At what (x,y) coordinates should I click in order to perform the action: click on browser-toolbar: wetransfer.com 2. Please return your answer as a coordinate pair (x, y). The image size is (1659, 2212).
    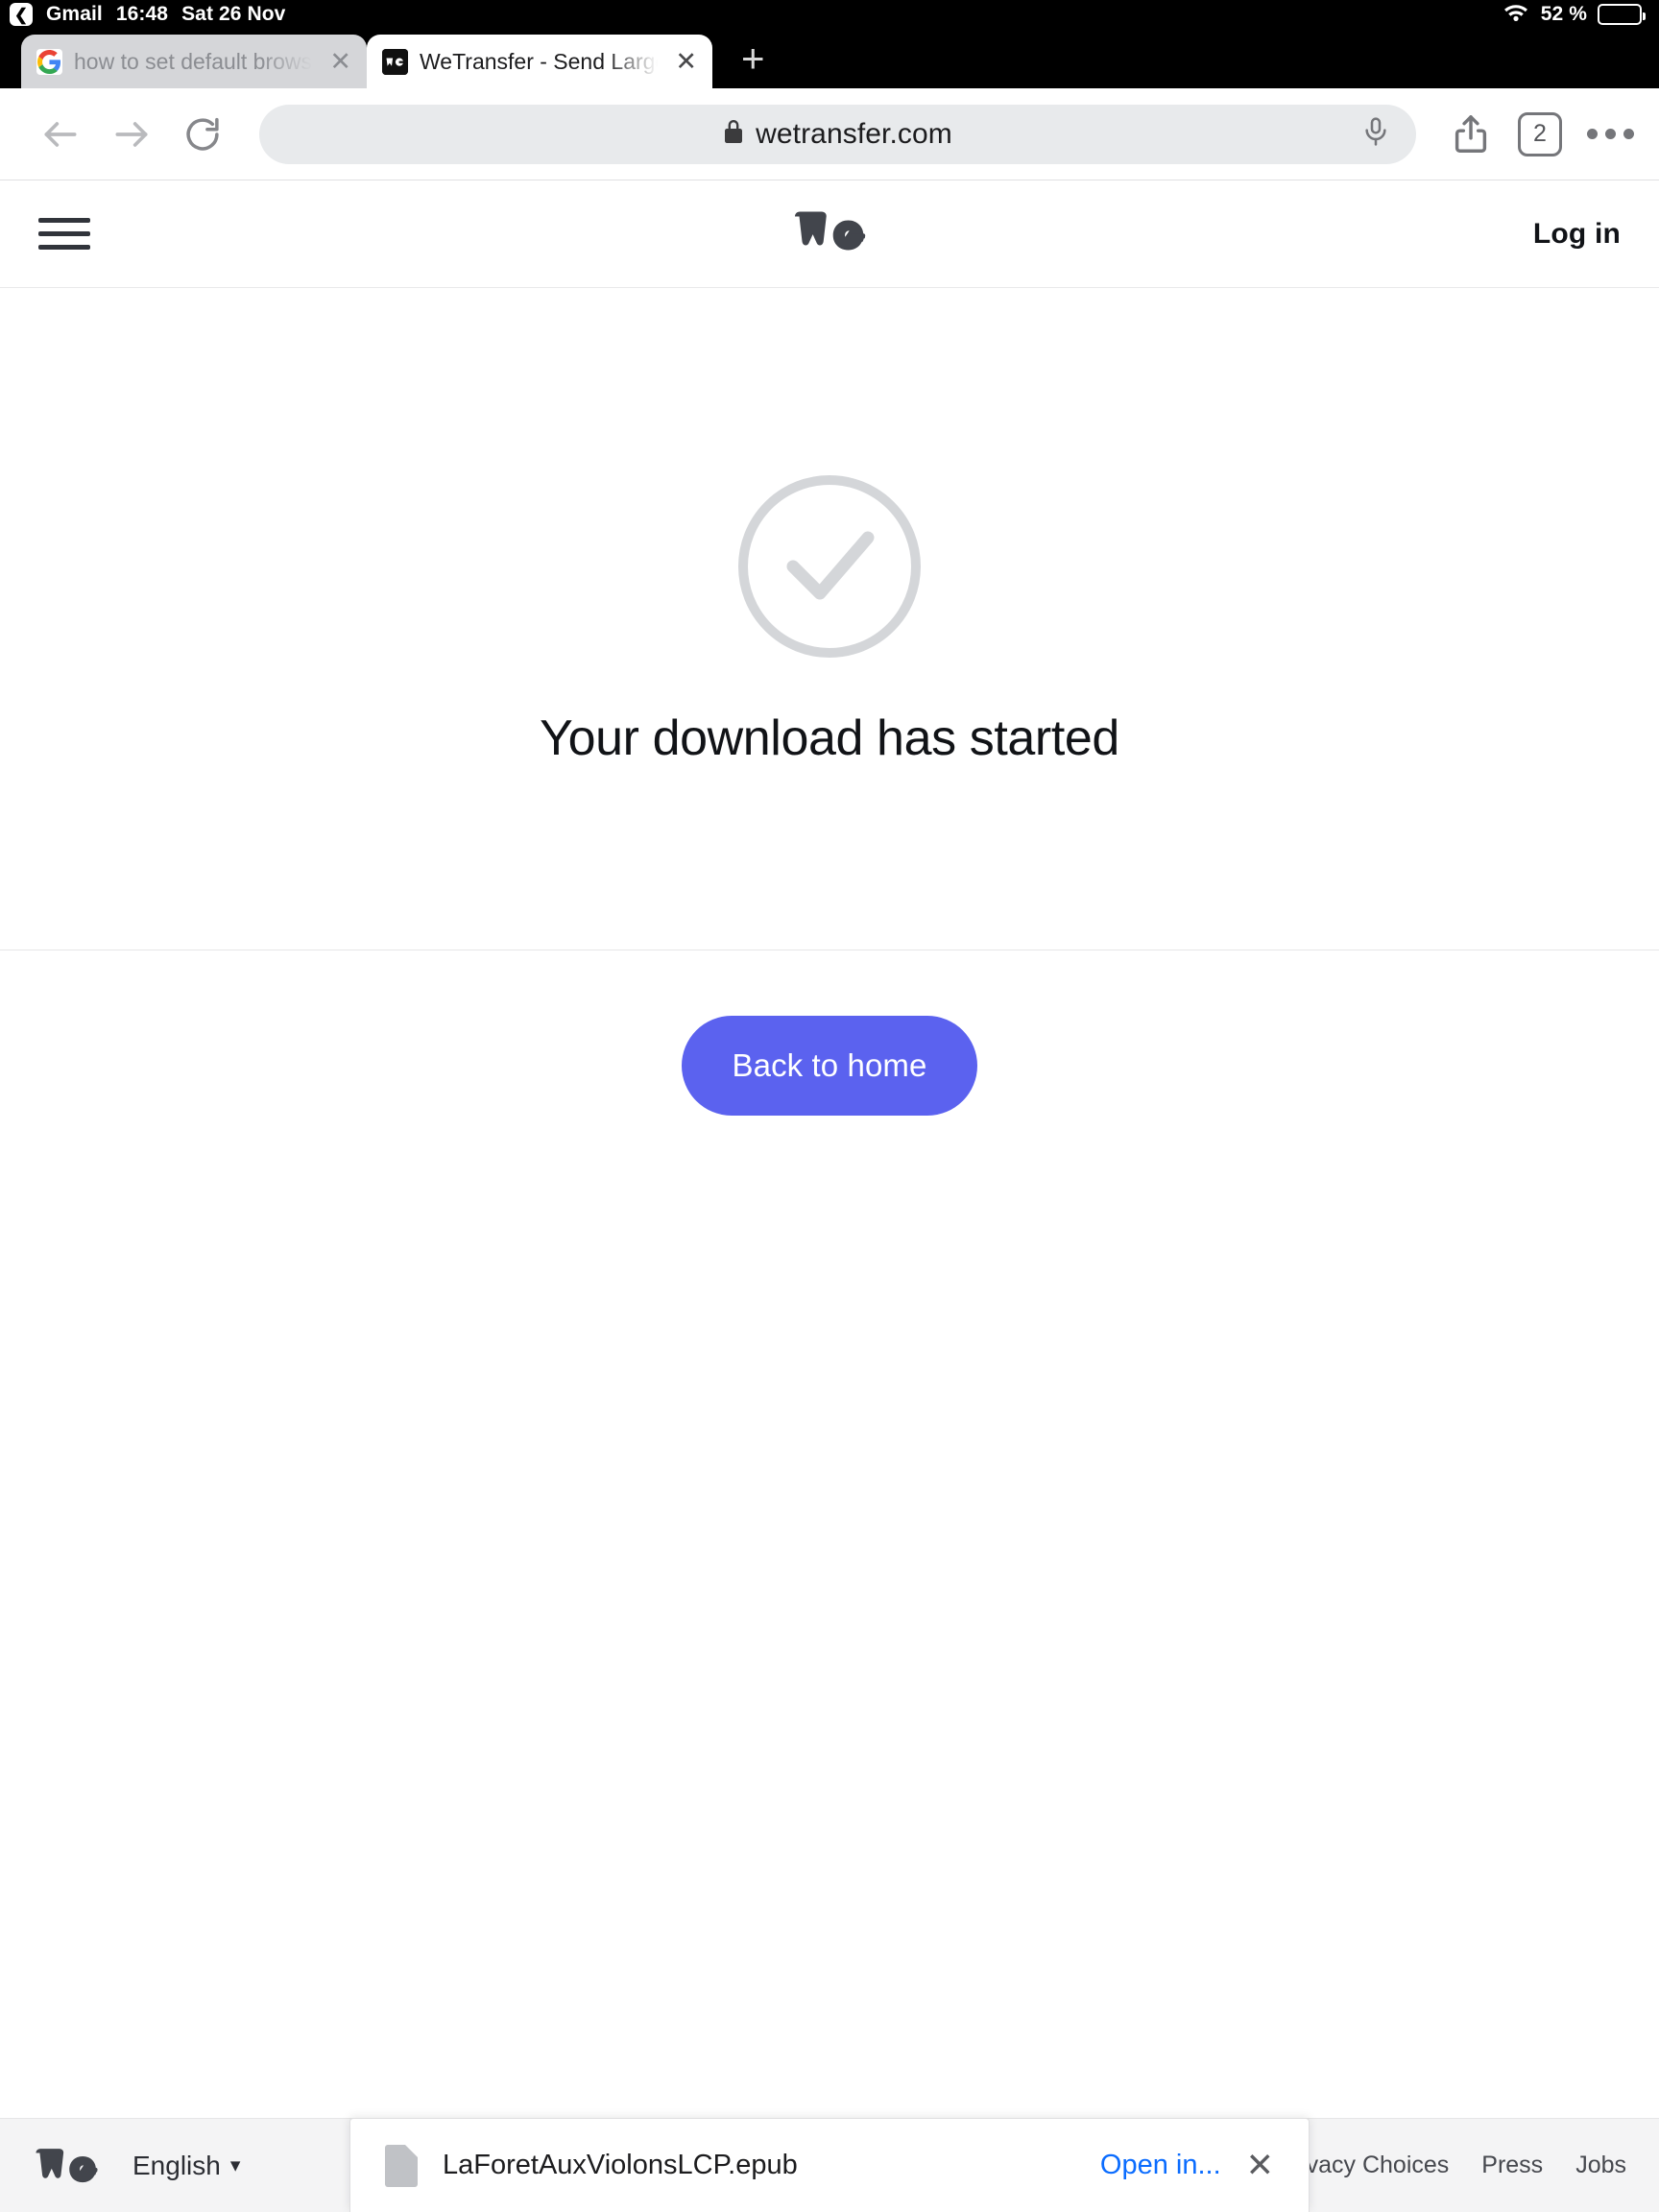
    Looking at the image, I should click on (829, 134).